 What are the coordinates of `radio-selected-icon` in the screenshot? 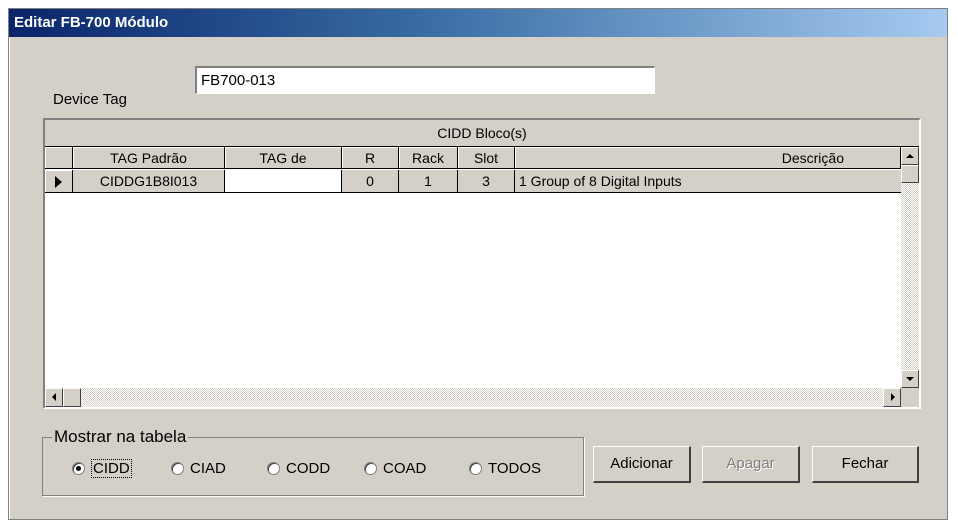 It's located at (78, 468).